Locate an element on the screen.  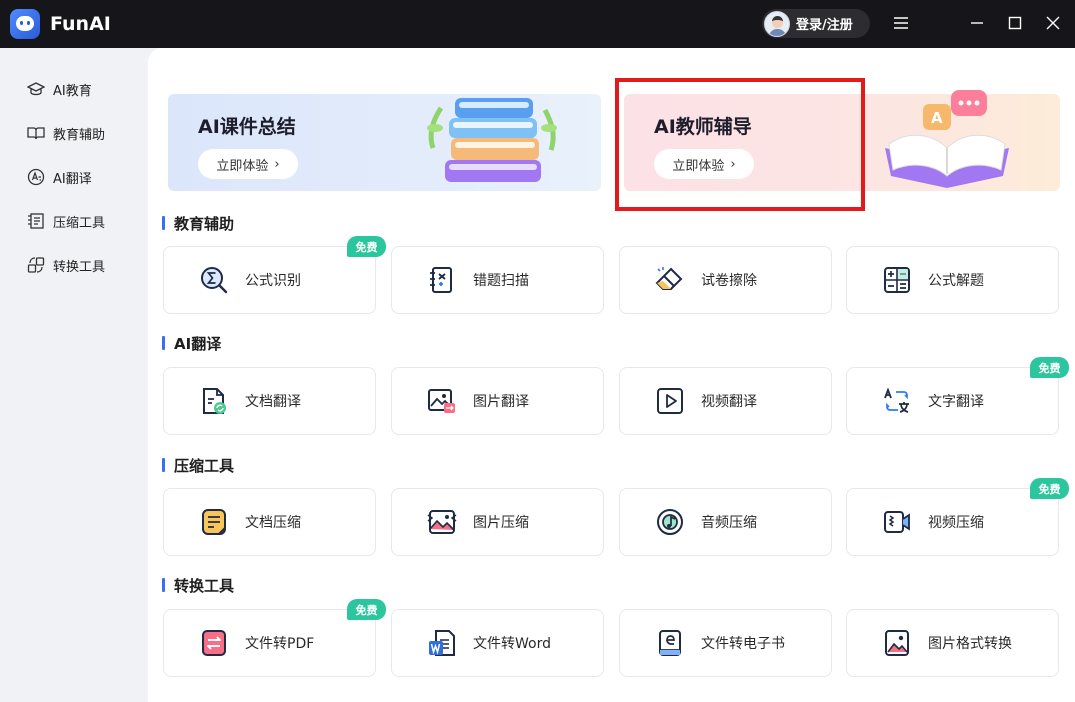
menu-icon is located at coordinates (901, 23).